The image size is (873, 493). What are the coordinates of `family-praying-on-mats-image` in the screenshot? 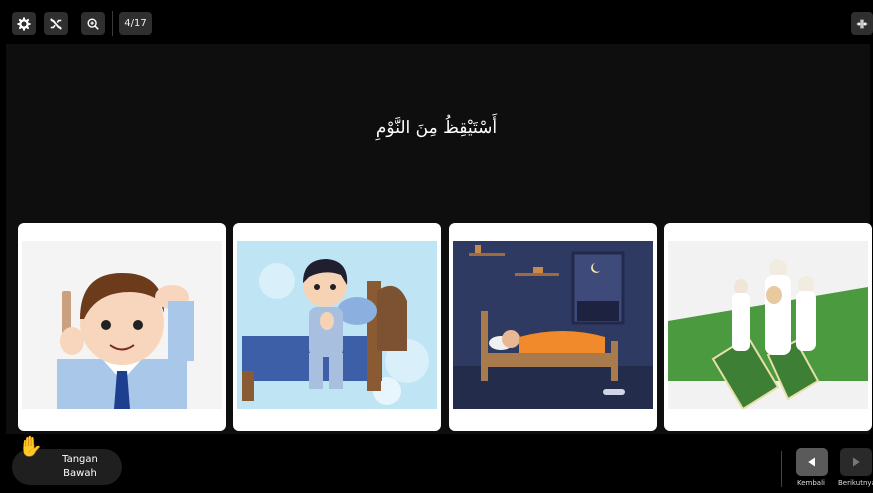 It's located at (768, 325).